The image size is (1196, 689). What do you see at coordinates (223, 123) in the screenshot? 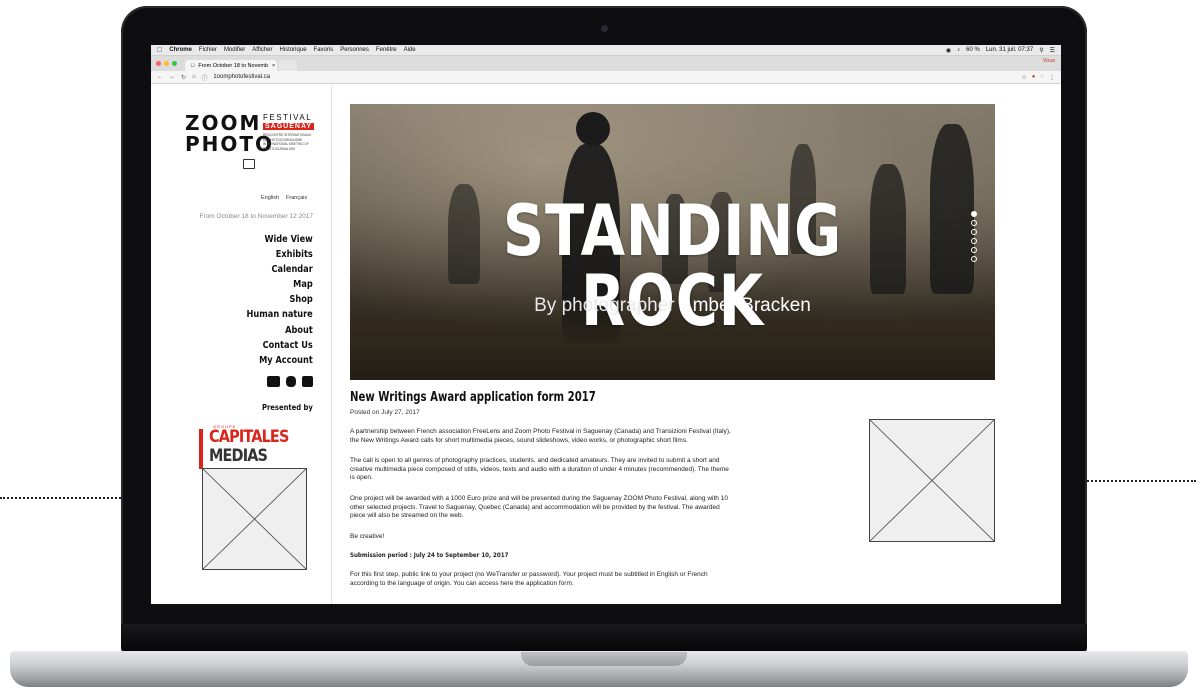
I see `logo-zoom-text: ZOOM` at bounding box center [223, 123].